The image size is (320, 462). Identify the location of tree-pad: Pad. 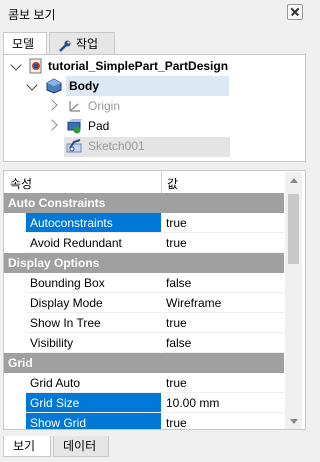
(98, 126).